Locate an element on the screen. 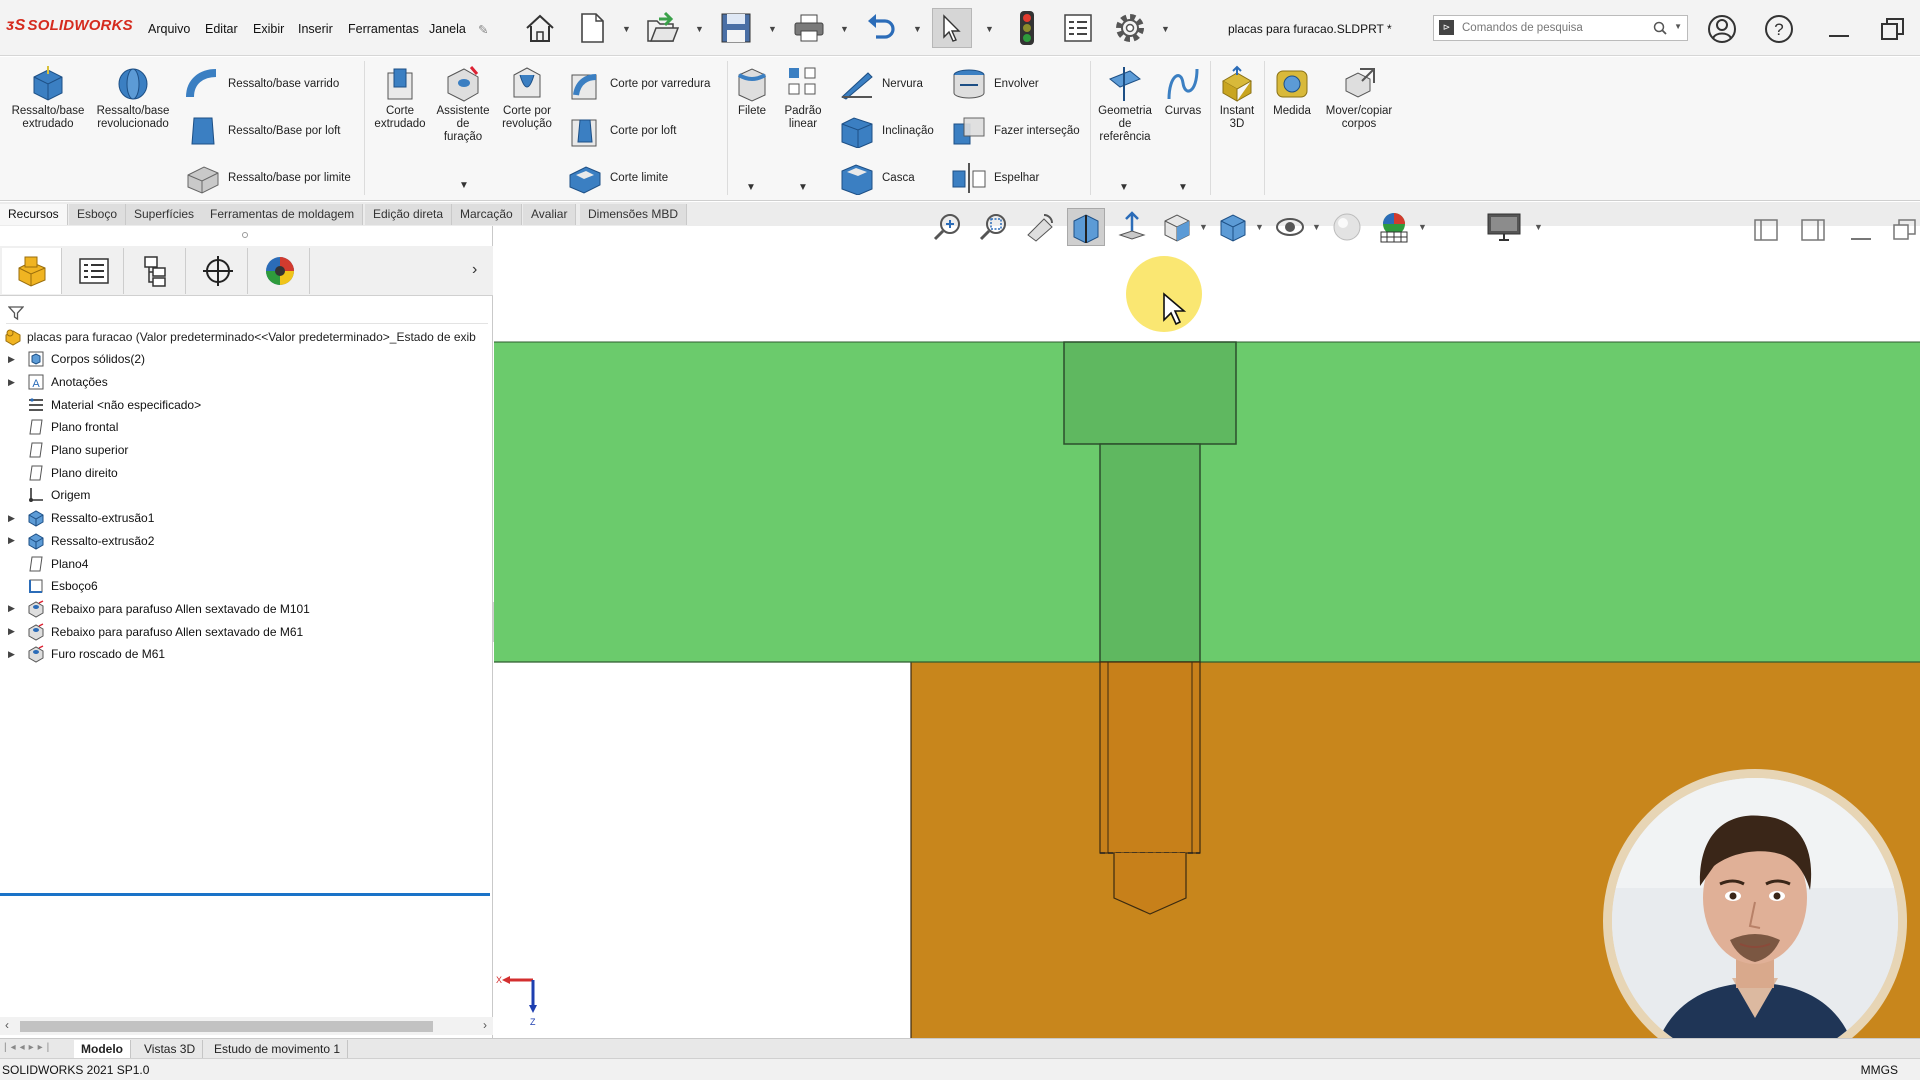 Image resolution: width=1920 pixels, height=1080 pixels. home-icon is located at coordinates (540, 28).